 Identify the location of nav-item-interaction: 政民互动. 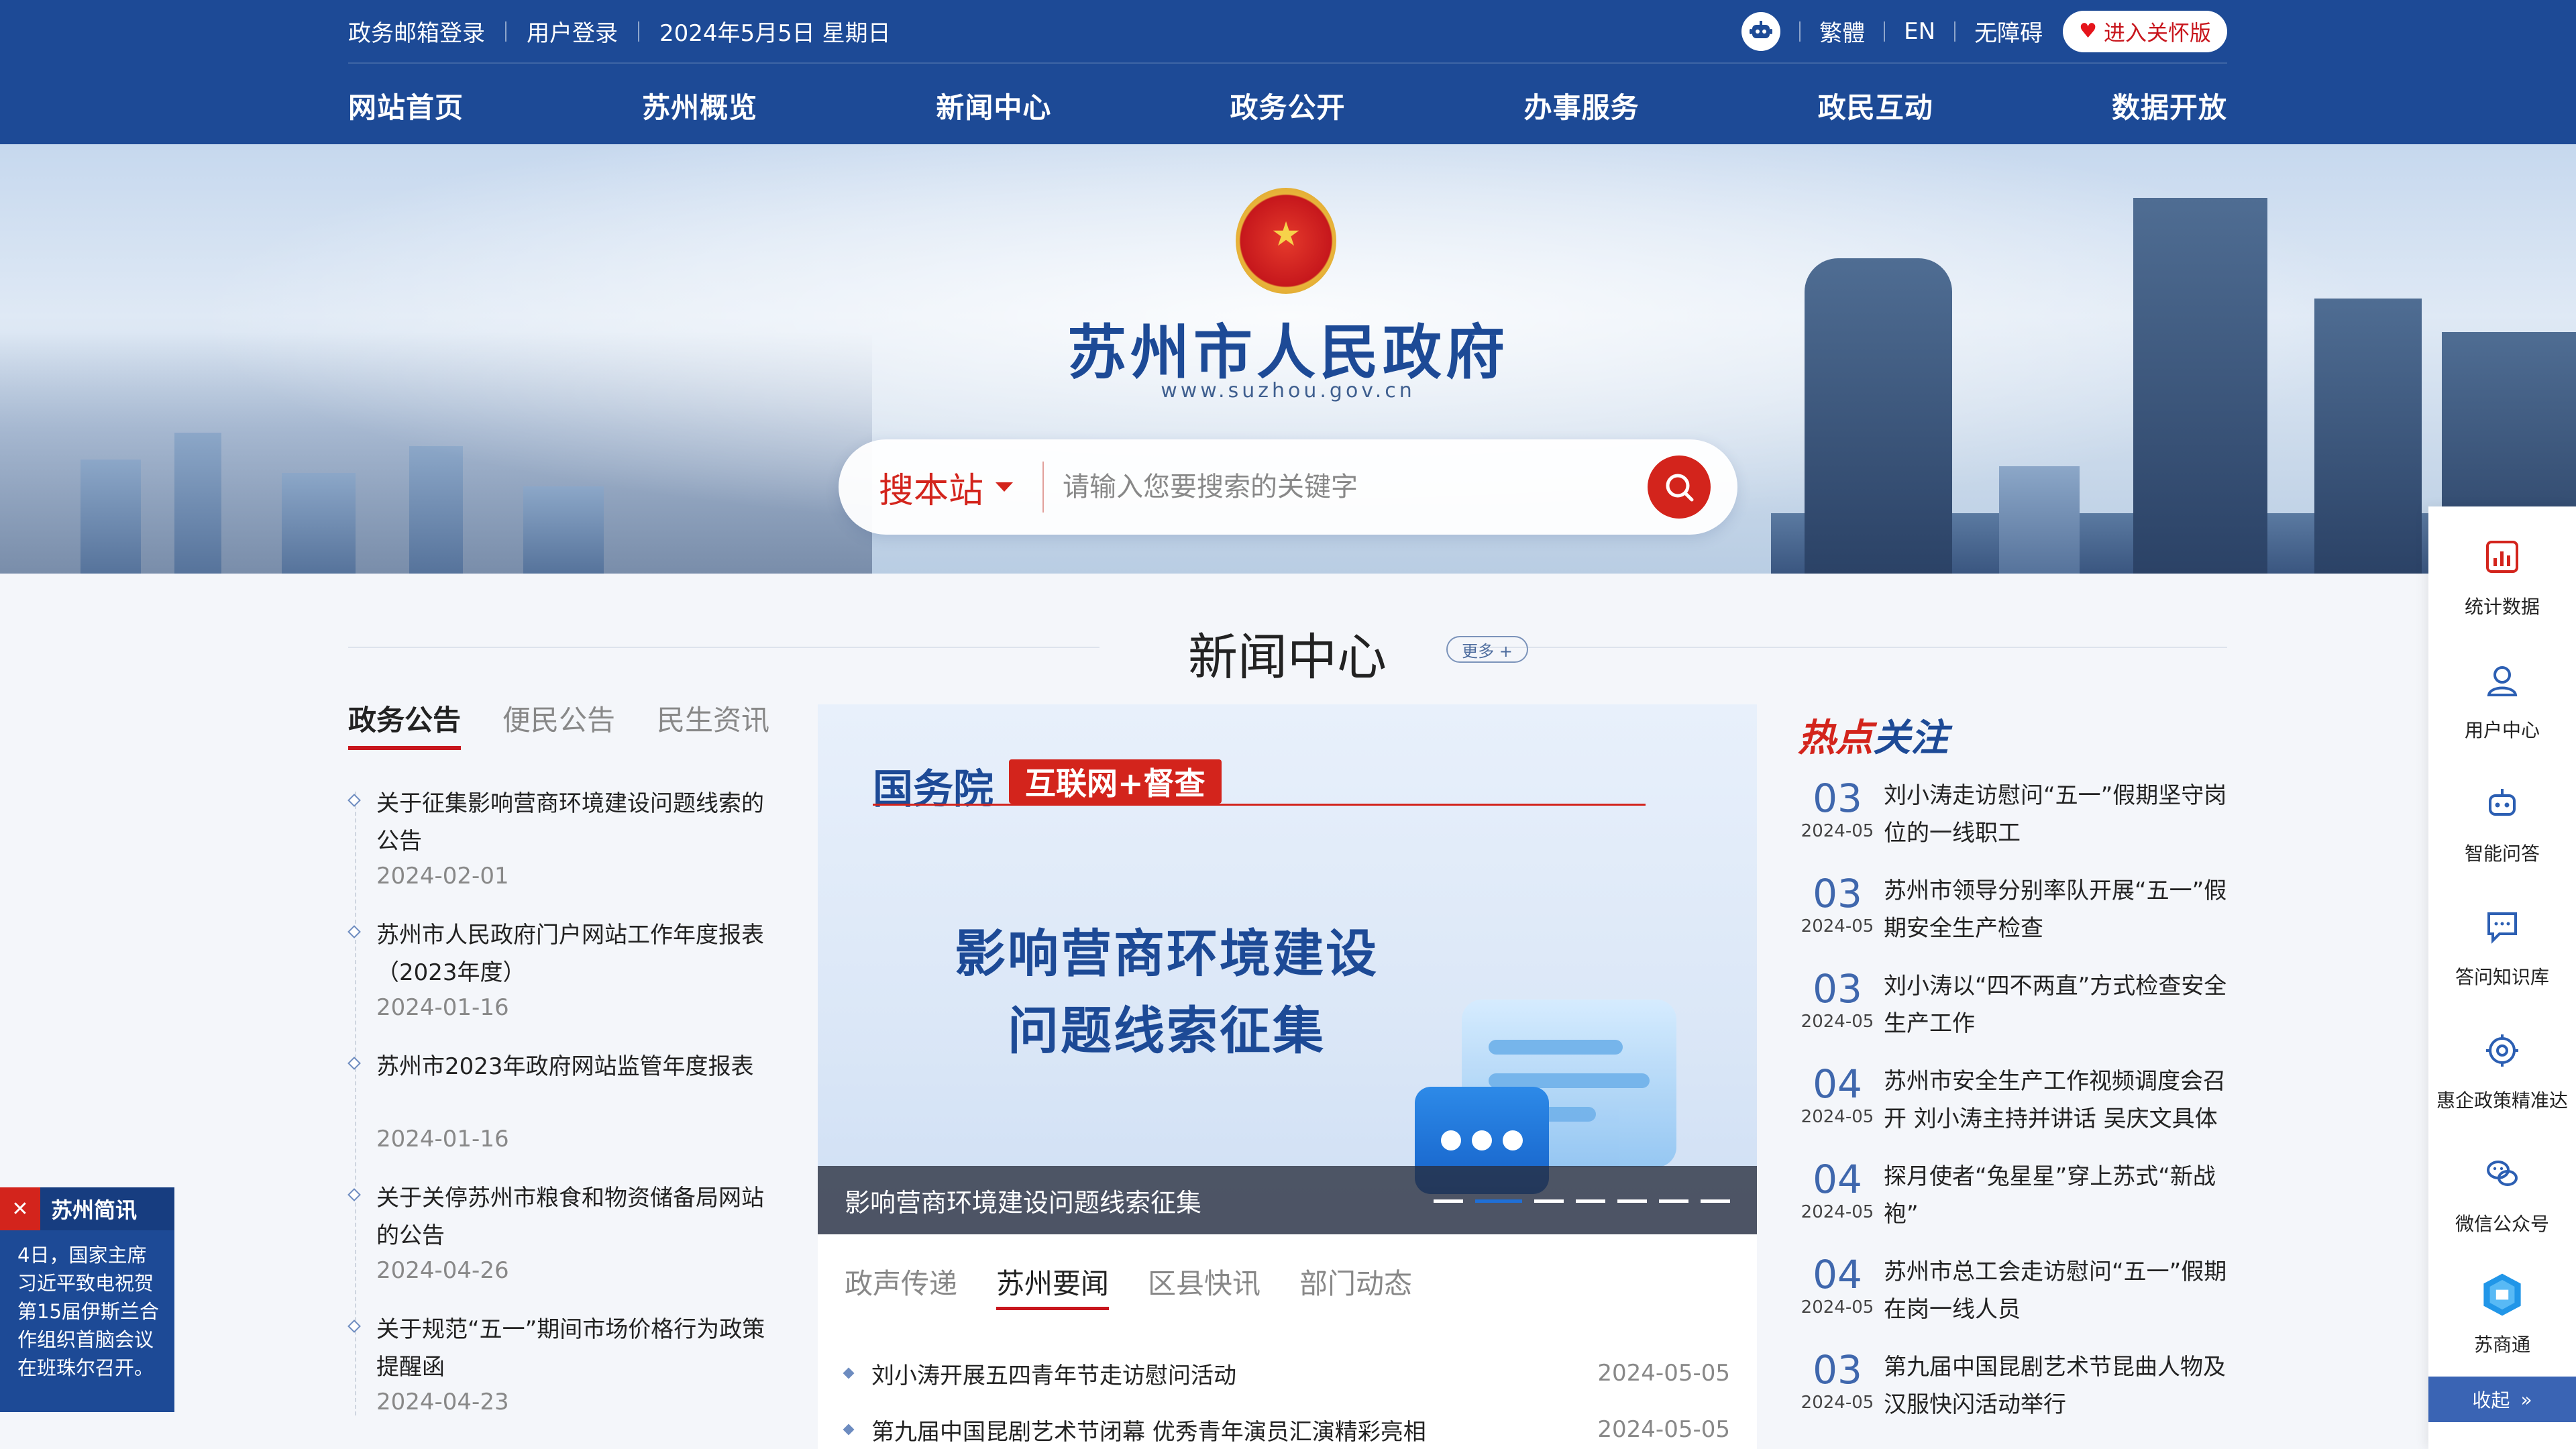
(1875, 105).